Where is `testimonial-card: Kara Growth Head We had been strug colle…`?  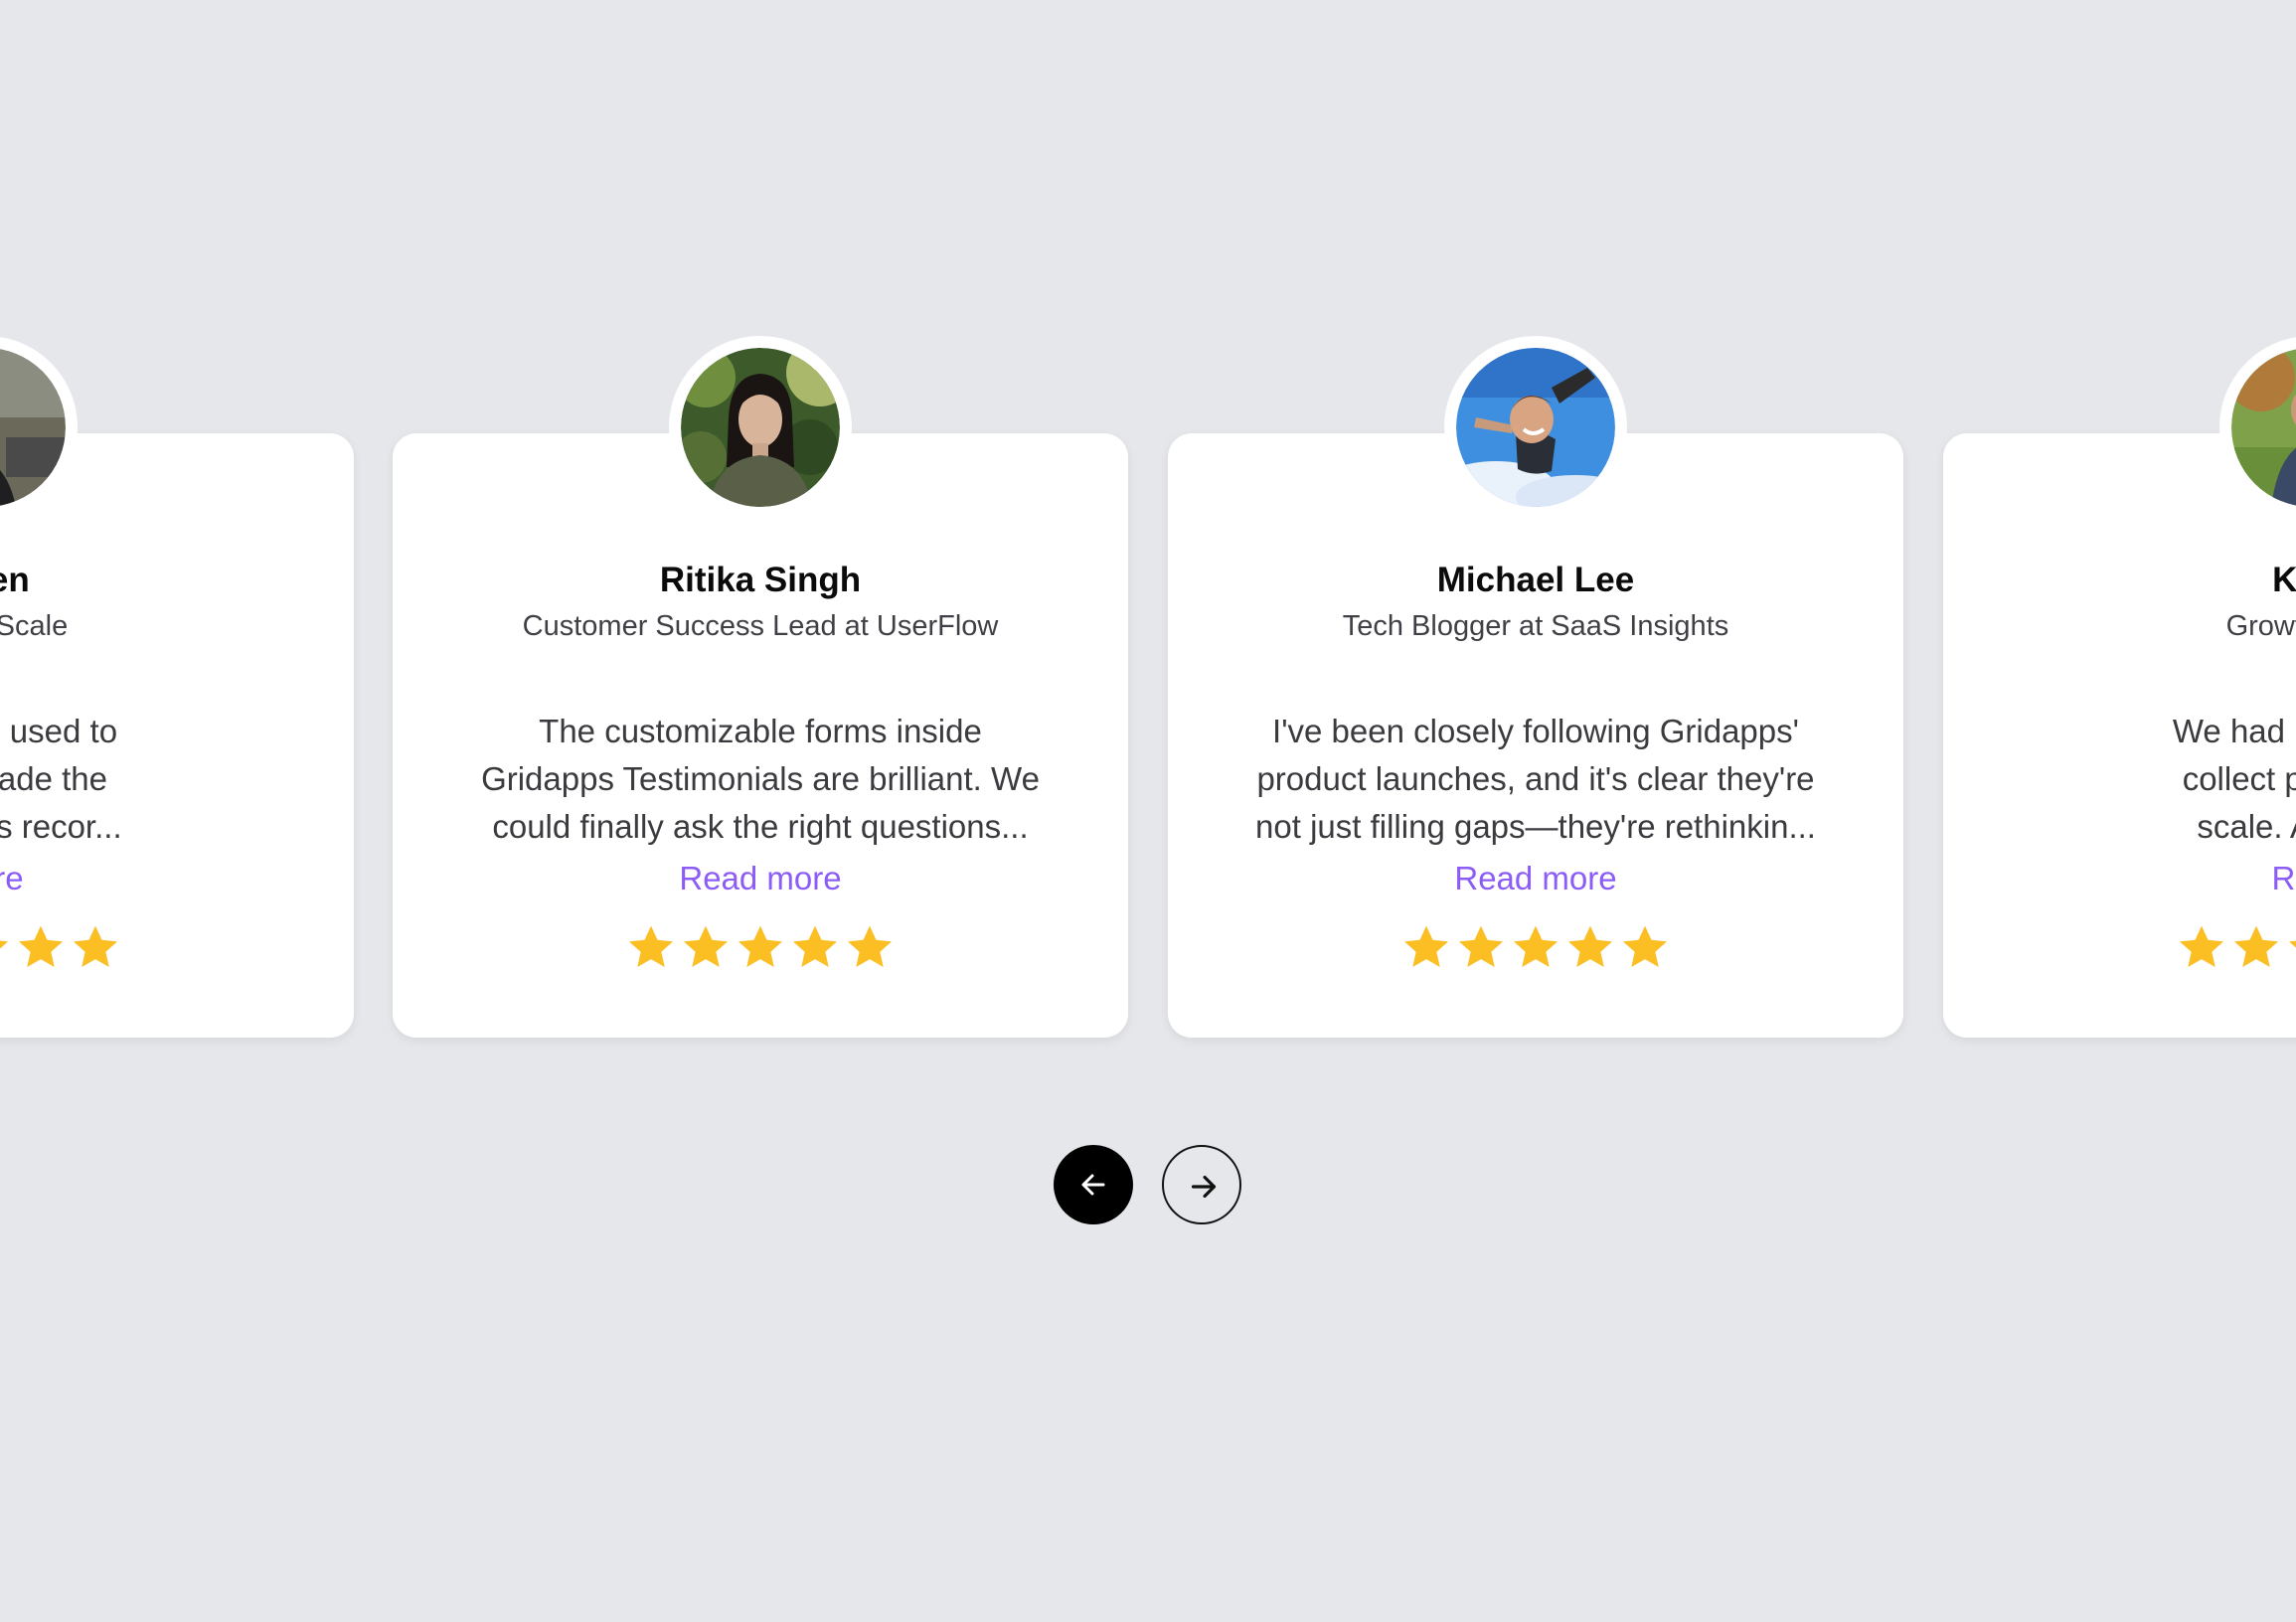
testimonial-card: Kara Growth Head We had been strug colle… is located at coordinates (2119, 687).